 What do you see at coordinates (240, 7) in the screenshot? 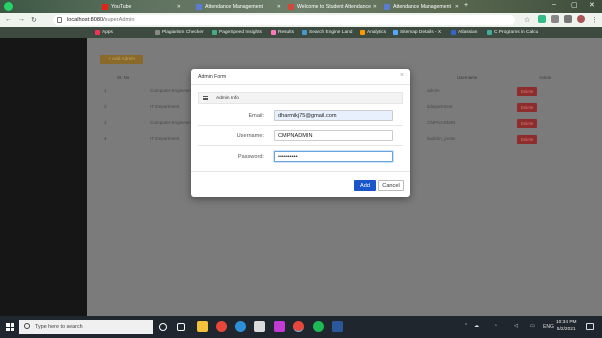
I see `tab-attendance-management: Attendance Management ✕` at bounding box center [240, 7].